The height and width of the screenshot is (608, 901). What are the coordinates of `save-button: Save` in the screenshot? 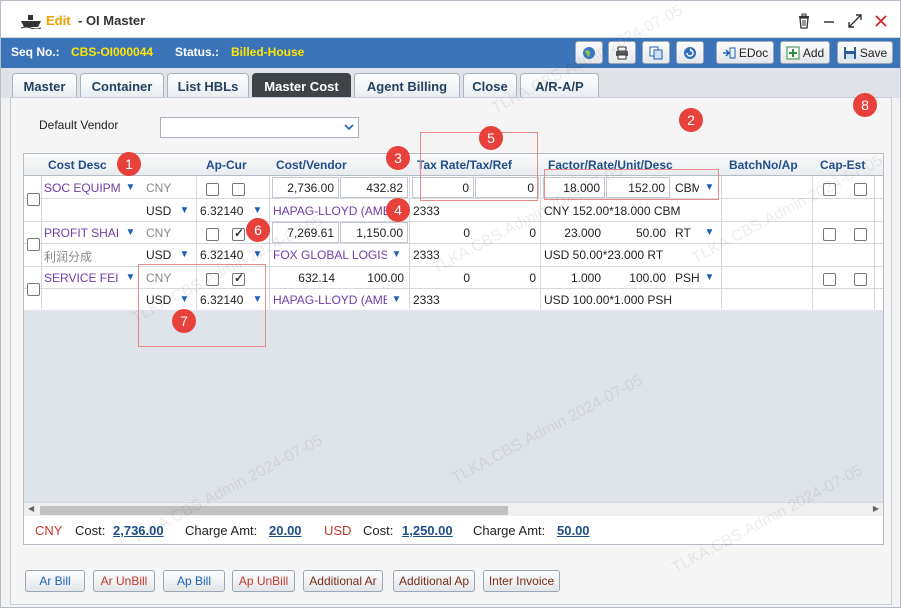 It's located at (865, 52).